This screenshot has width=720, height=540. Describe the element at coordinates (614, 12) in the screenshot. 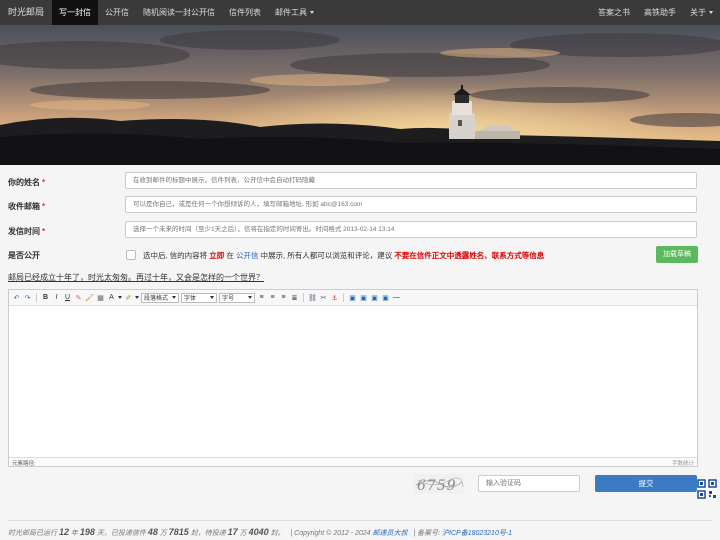

I see `nav-book-of-answers: 答案之书` at that location.